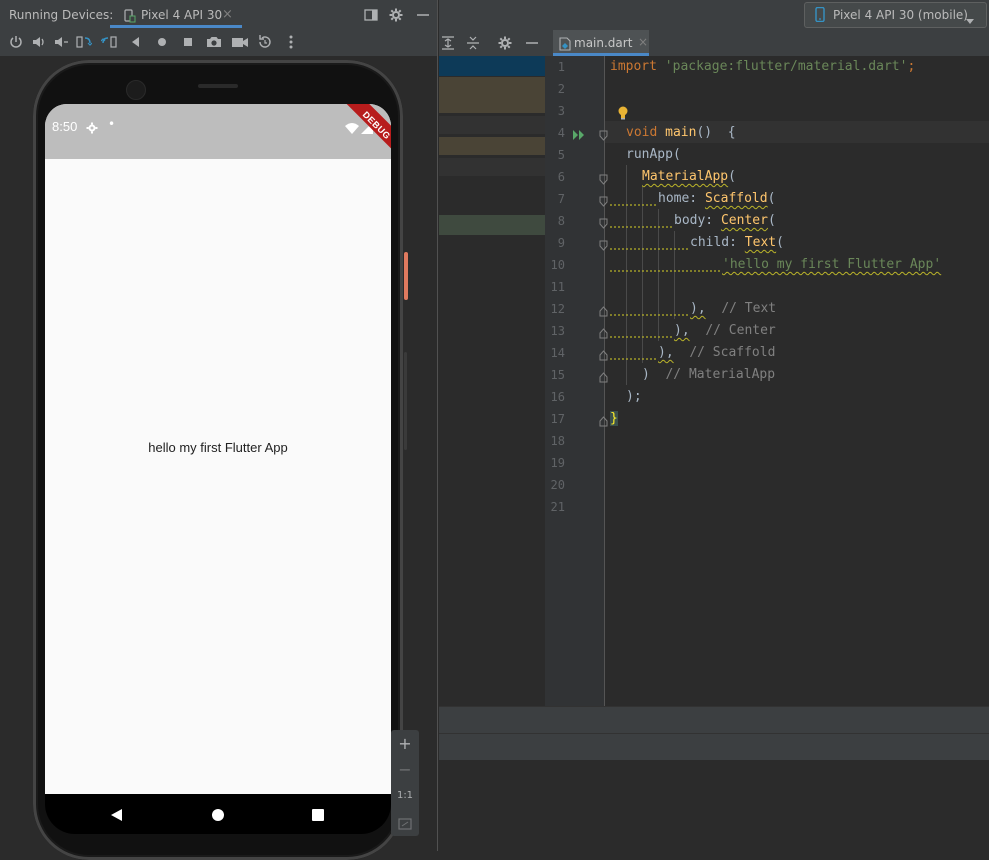 This screenshot has height=860, width=989. I want to click on code-line-16: );, so click(634, 397).